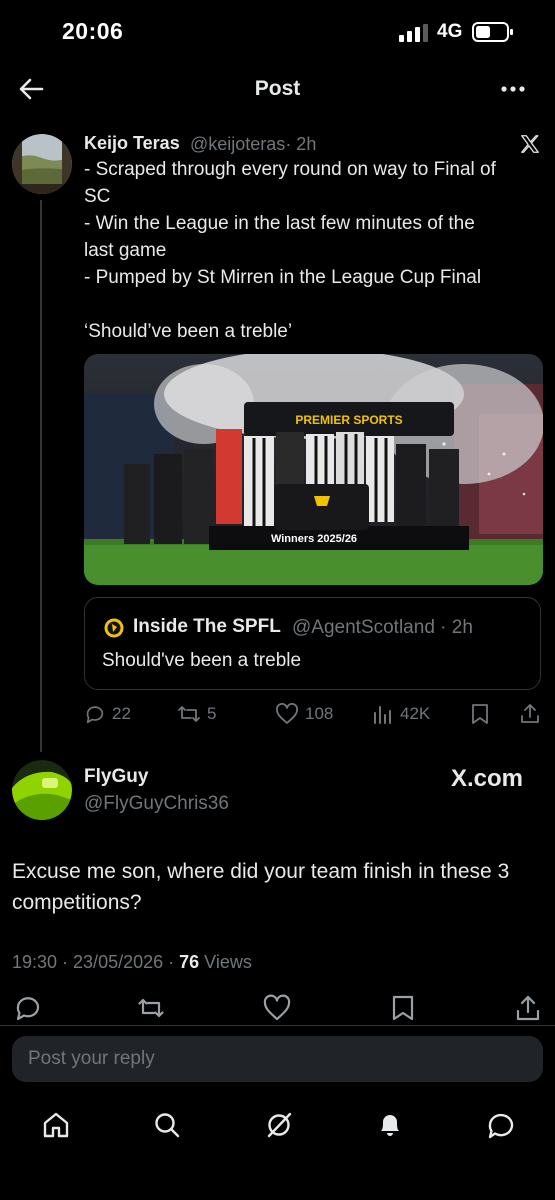 The image size is (555, 1200). I want to click on battery-icon, so click(492, 32).